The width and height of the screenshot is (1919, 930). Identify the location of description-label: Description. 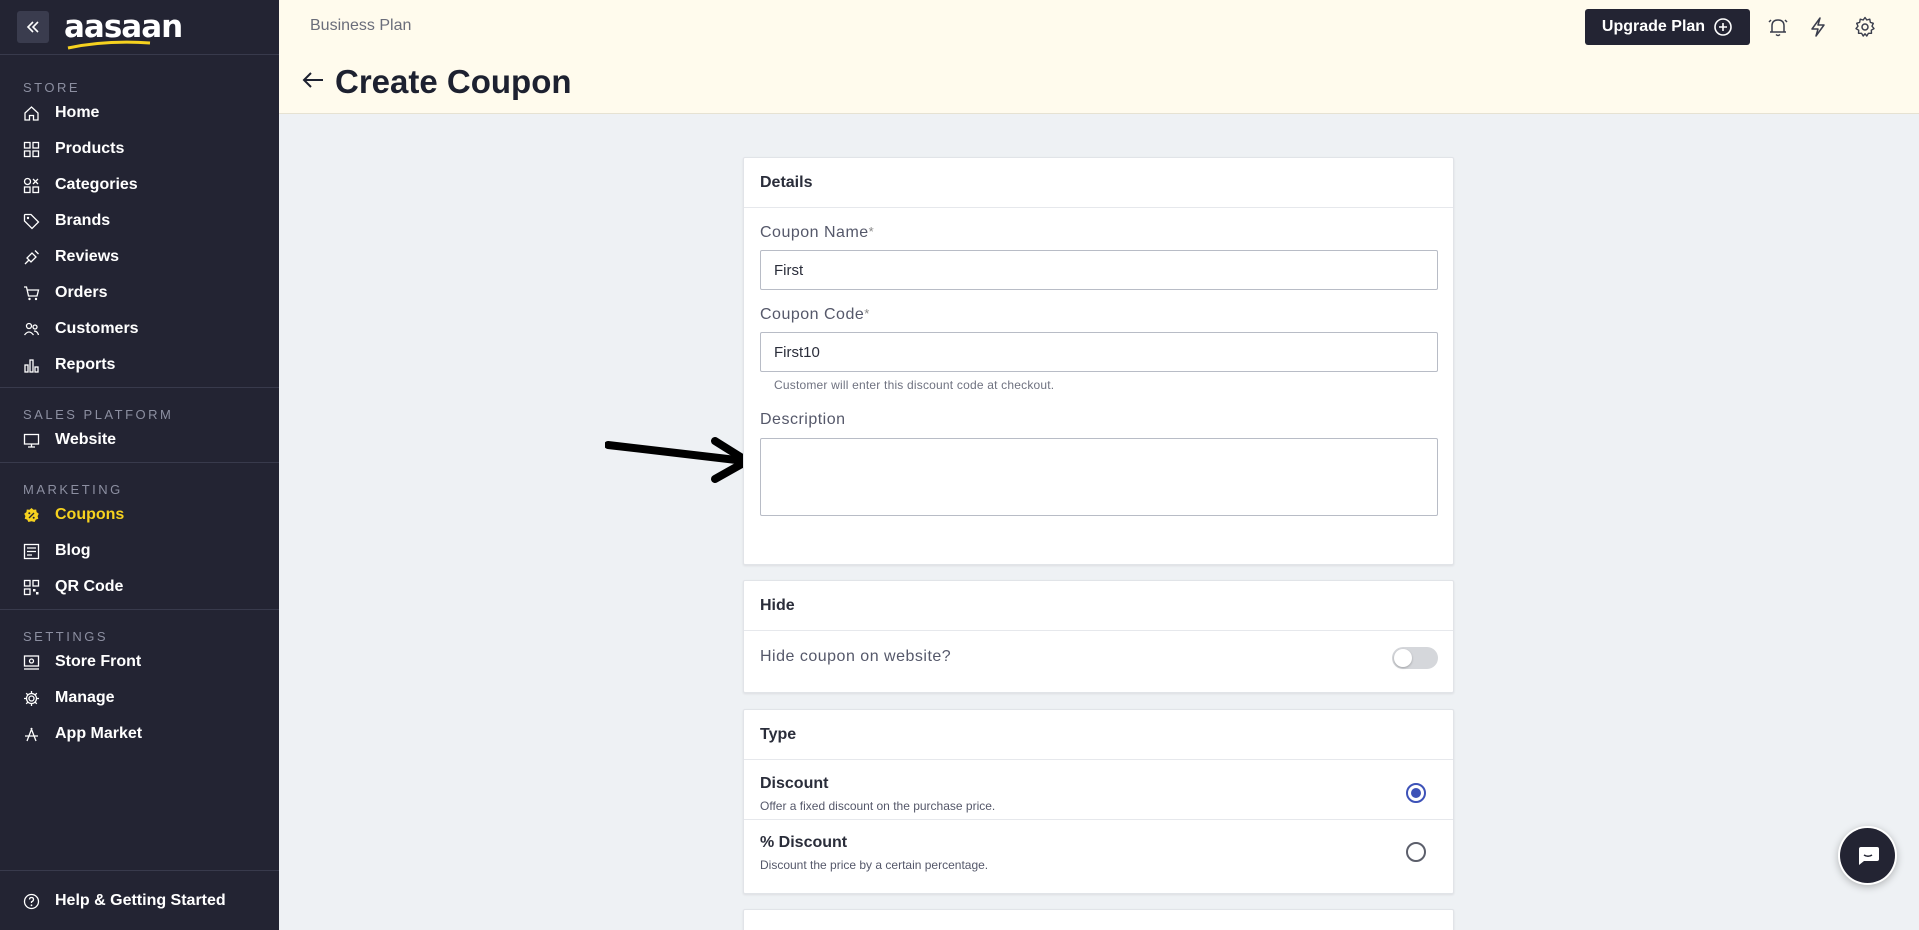
(803, 419).